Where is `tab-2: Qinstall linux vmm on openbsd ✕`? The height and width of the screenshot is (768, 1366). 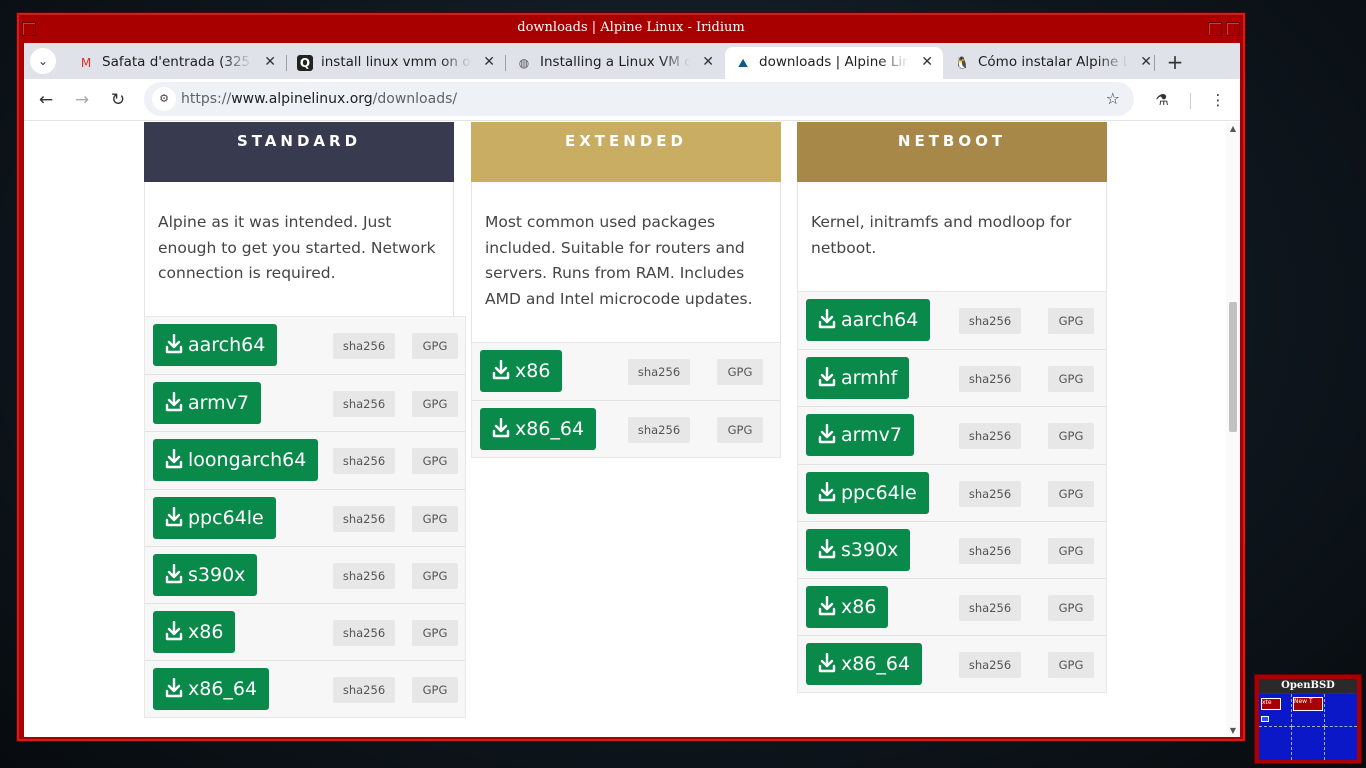 tab-2: Qinstall linux vmm on openbsd ✕ is located at coordinates (396, 63).